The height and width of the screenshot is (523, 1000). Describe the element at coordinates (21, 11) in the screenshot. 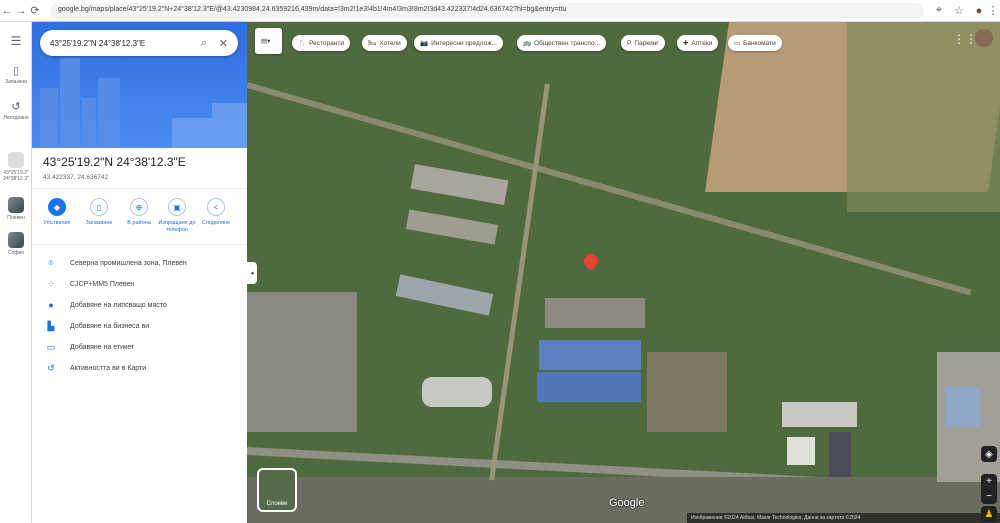

I see `forward-button: →` at that location.